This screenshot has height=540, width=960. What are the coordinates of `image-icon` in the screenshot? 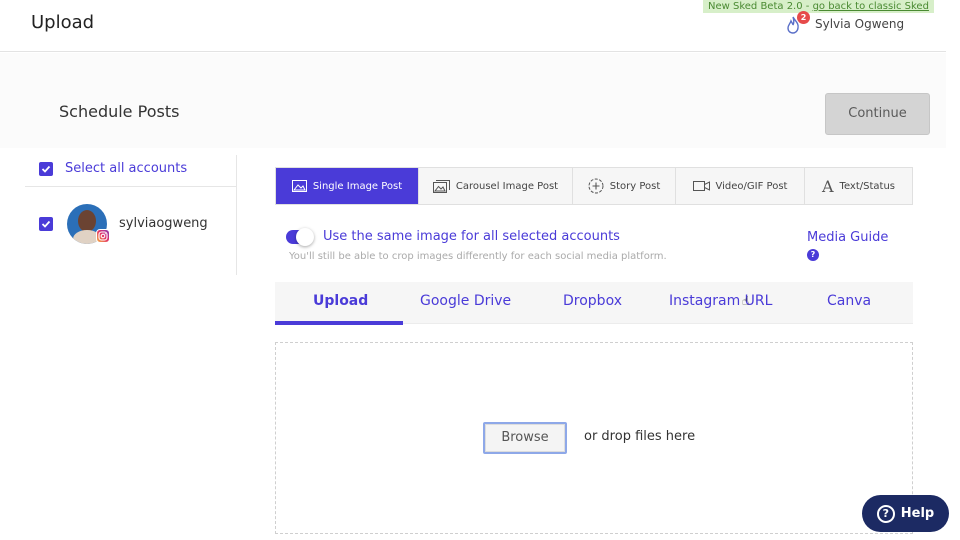 It's located at (299, 186).